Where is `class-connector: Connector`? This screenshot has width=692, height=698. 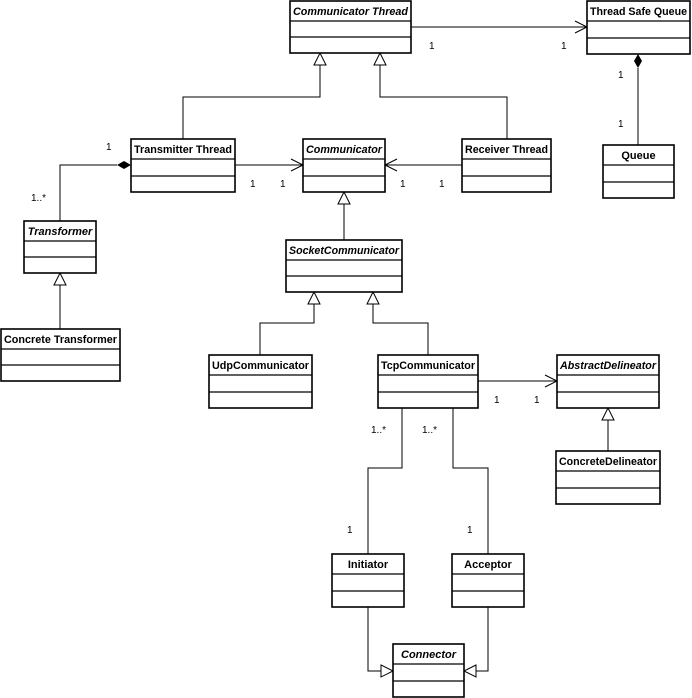 class-connector: Connector is located at coordinates (428, 670).